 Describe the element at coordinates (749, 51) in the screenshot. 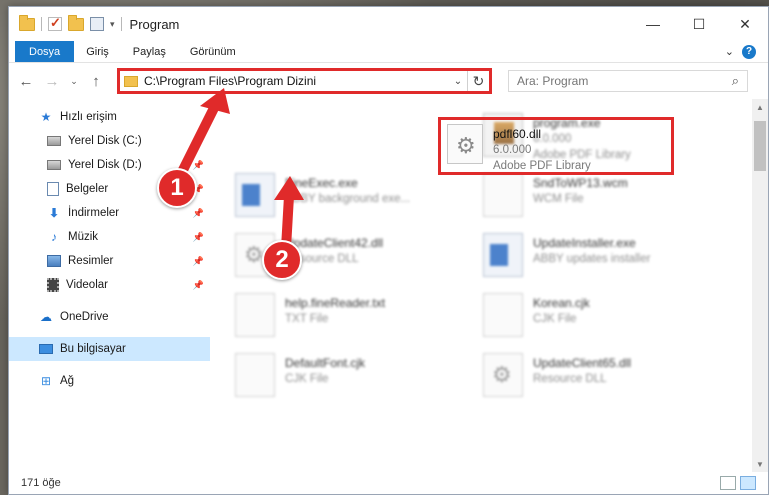

I see `help-icon: ?` at that location.